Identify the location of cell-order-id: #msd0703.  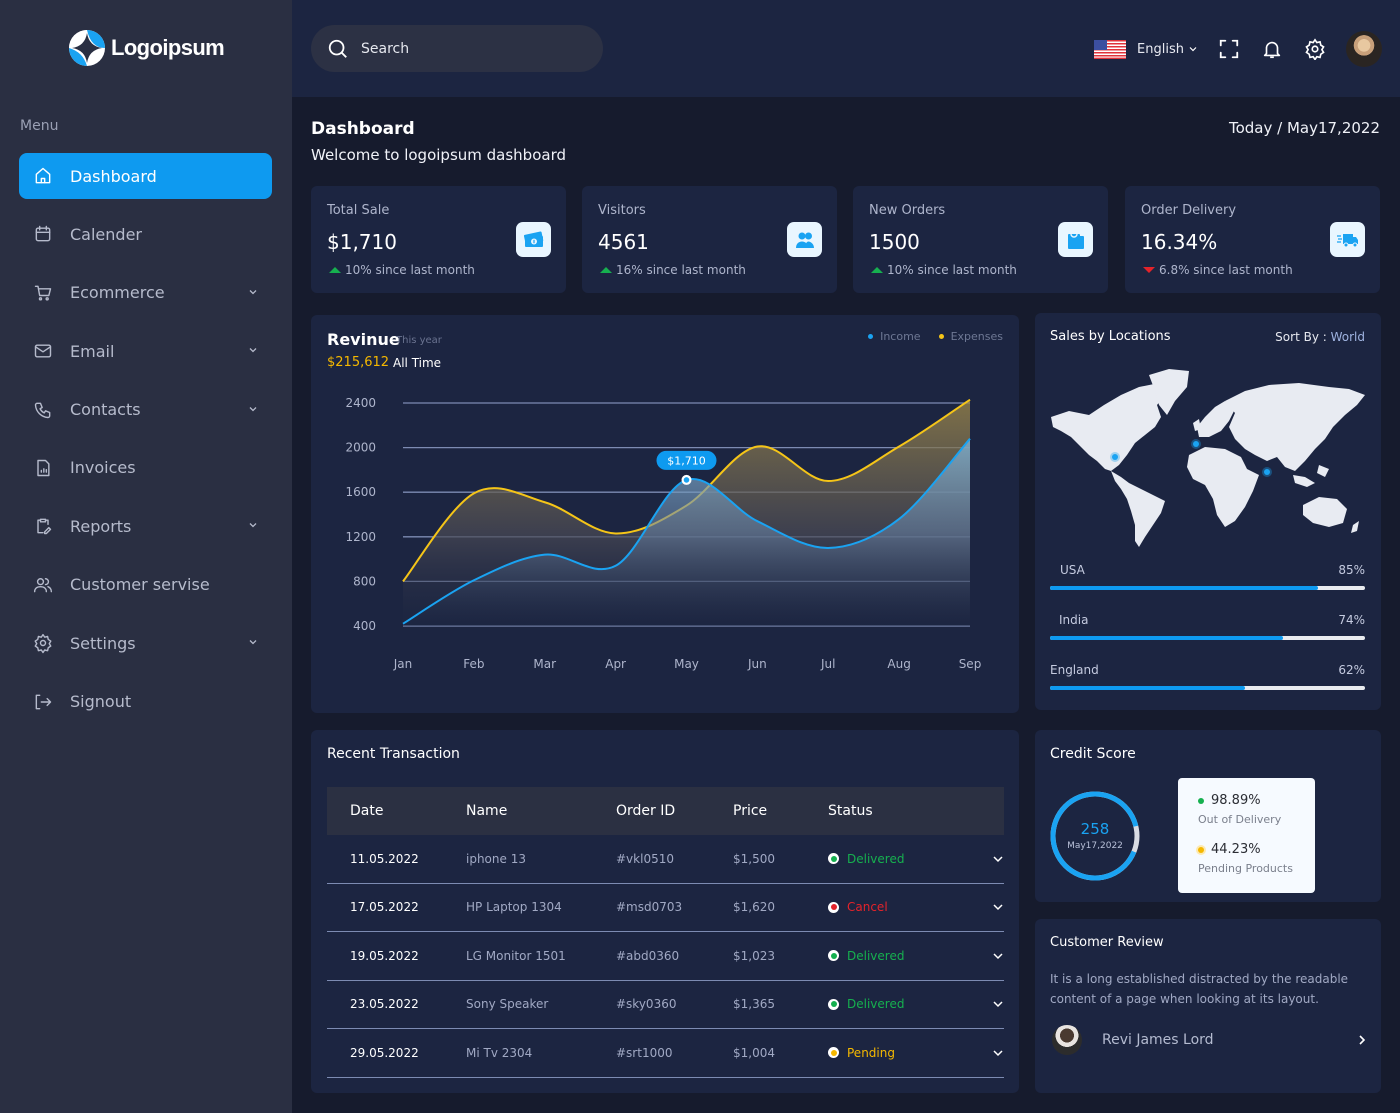
(649, 907).